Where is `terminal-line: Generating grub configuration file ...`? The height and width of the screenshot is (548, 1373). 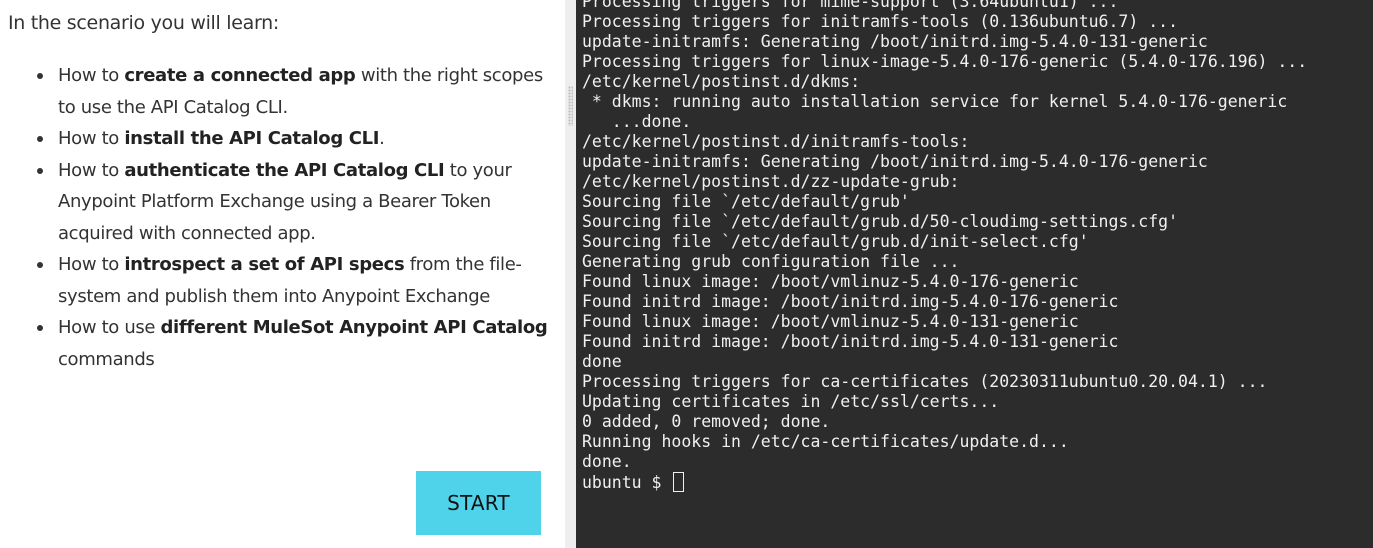 terminal-line: Generating grub configuration file ... is located at coordinates (771, 261).